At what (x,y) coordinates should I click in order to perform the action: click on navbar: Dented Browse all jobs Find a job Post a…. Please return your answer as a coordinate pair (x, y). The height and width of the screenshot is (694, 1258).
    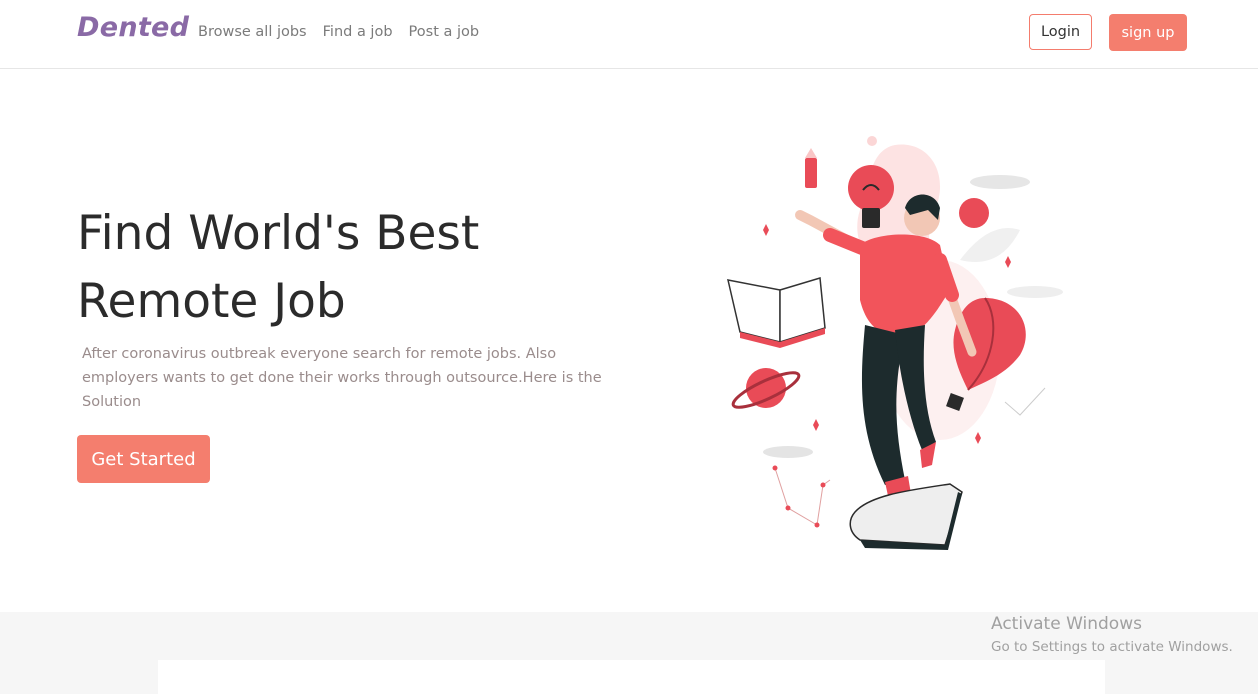
    Looking at the image, I should click on (629, 34).